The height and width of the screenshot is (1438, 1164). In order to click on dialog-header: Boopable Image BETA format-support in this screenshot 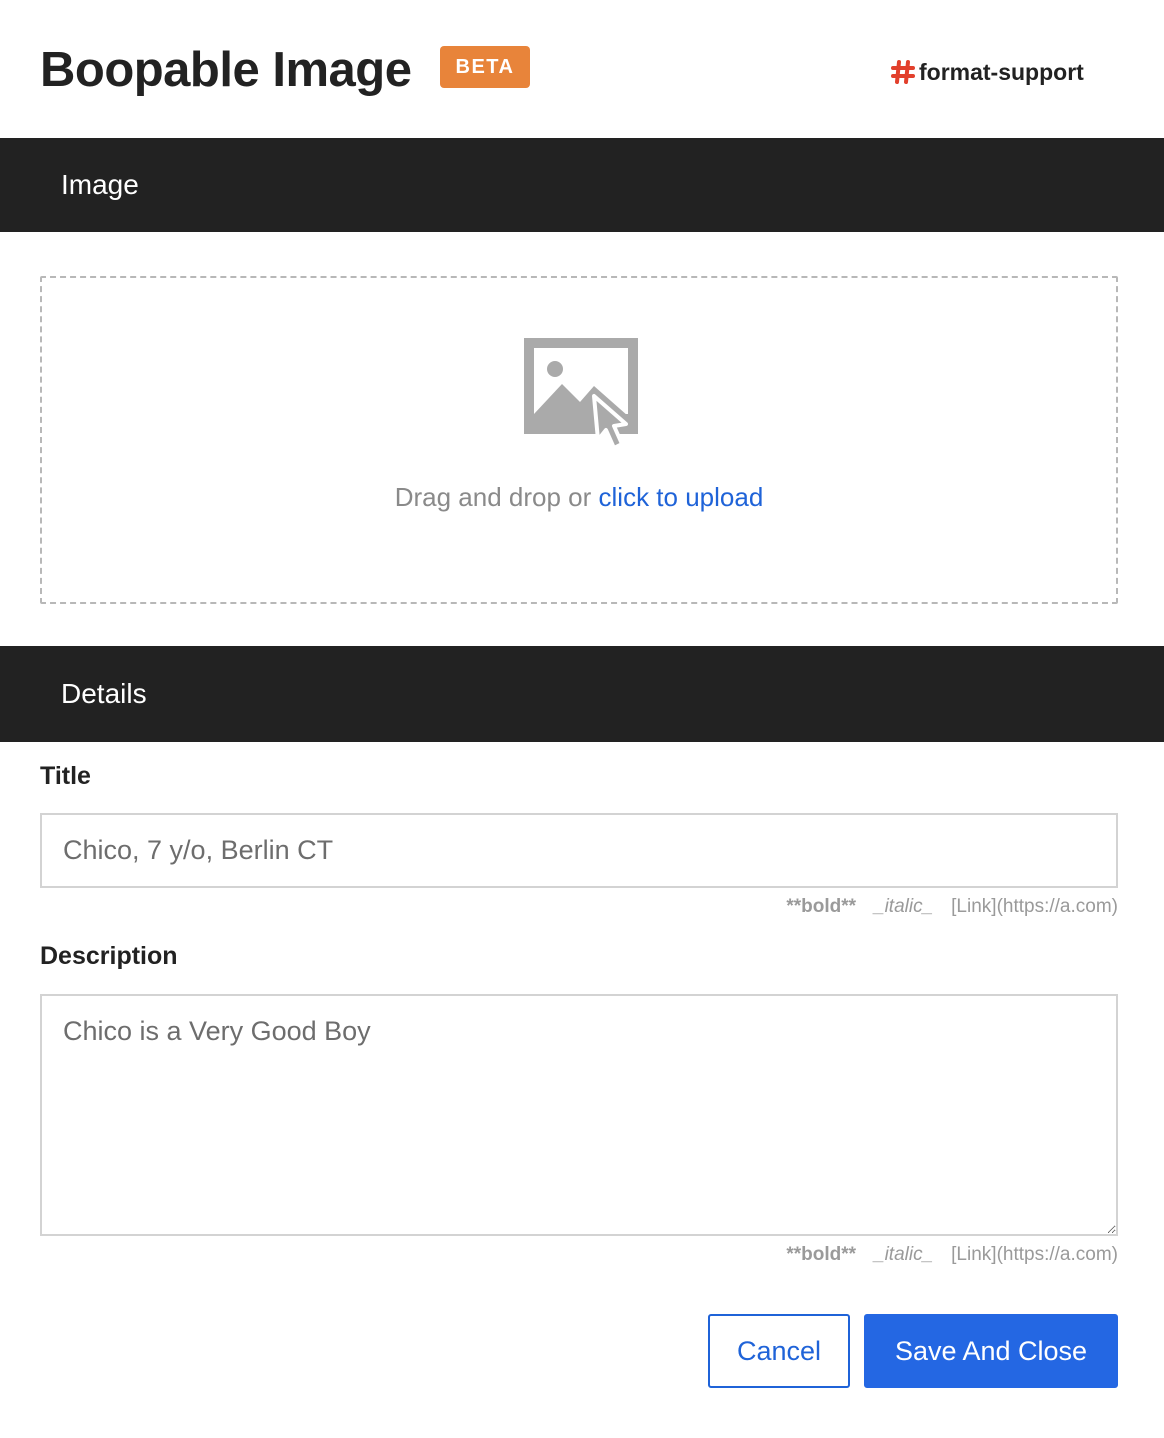, I will do `click(582, 69)`.